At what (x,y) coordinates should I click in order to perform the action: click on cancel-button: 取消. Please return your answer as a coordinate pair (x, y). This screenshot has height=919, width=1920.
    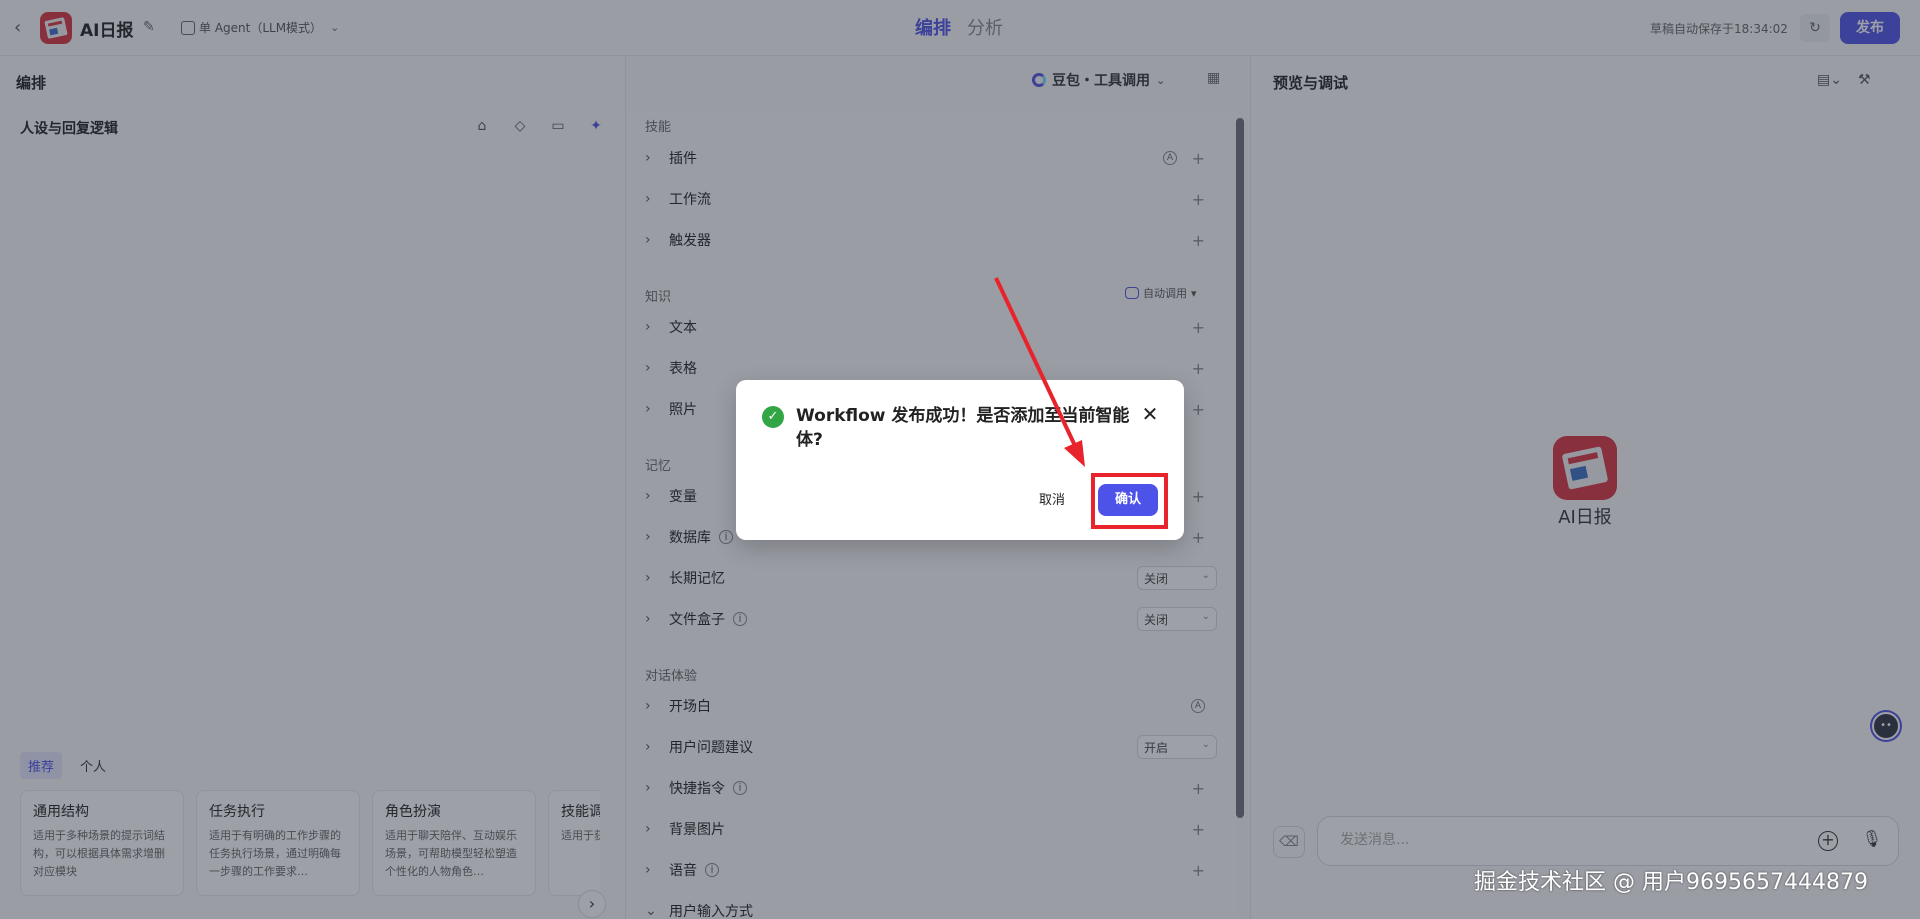
    Looking at the image, I should click on (1052, 501).